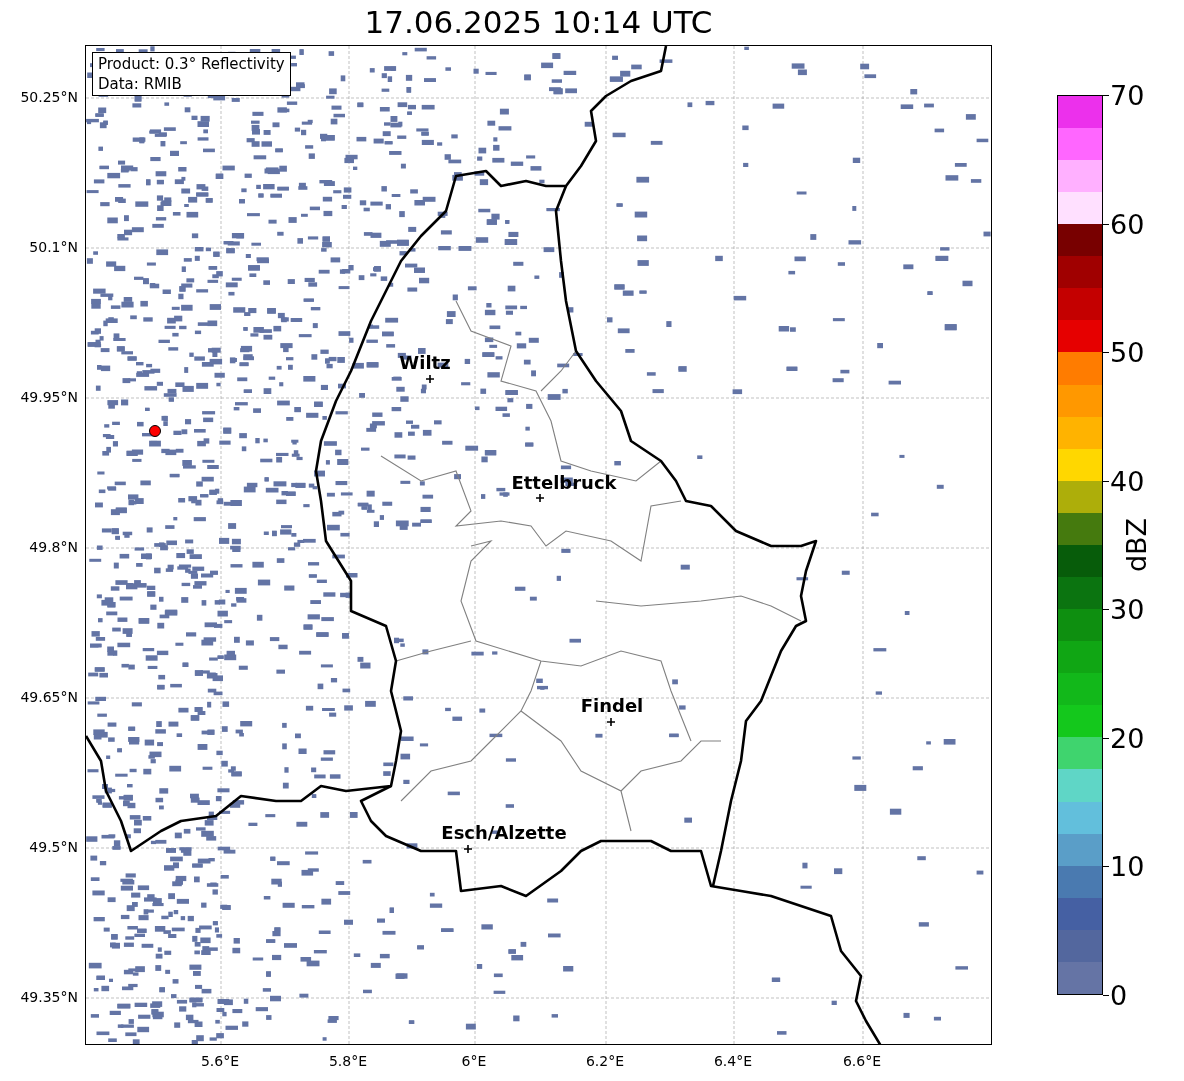 This screenshot has width=1184, height=1081. Describe the element at coordinates (49, 397) in the screenshot. I see `latitude-label: 49.95°N` at that location.